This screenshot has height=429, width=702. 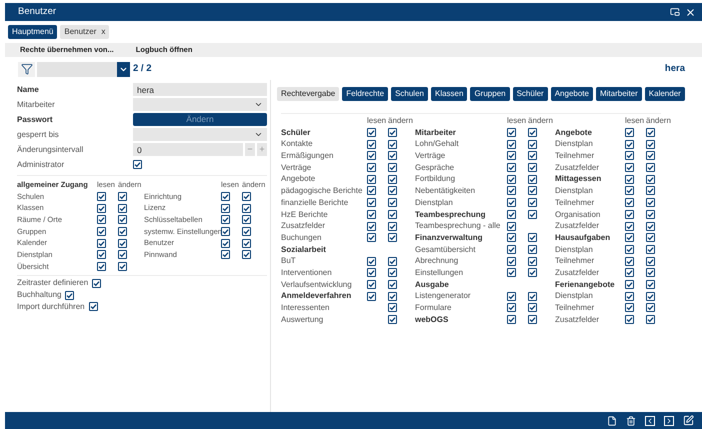 I want to click on tab: Kalender, so click(x=664, y=94).